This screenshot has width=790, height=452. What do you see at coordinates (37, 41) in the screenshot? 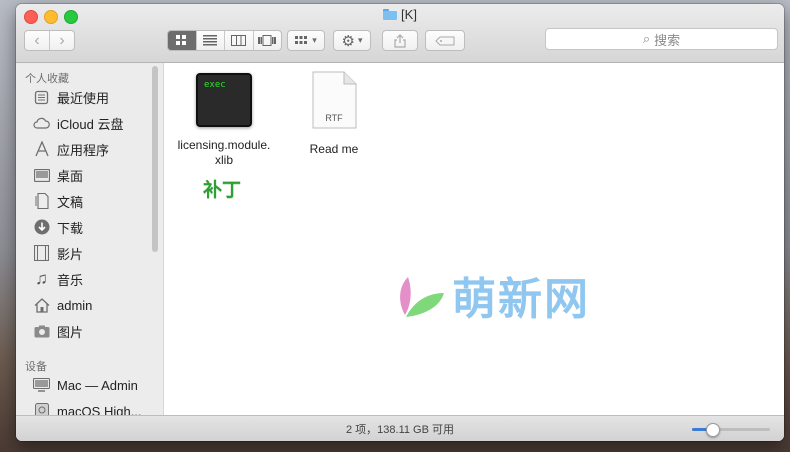
I see `back-button: ‹` at bounding box center [37, 41].